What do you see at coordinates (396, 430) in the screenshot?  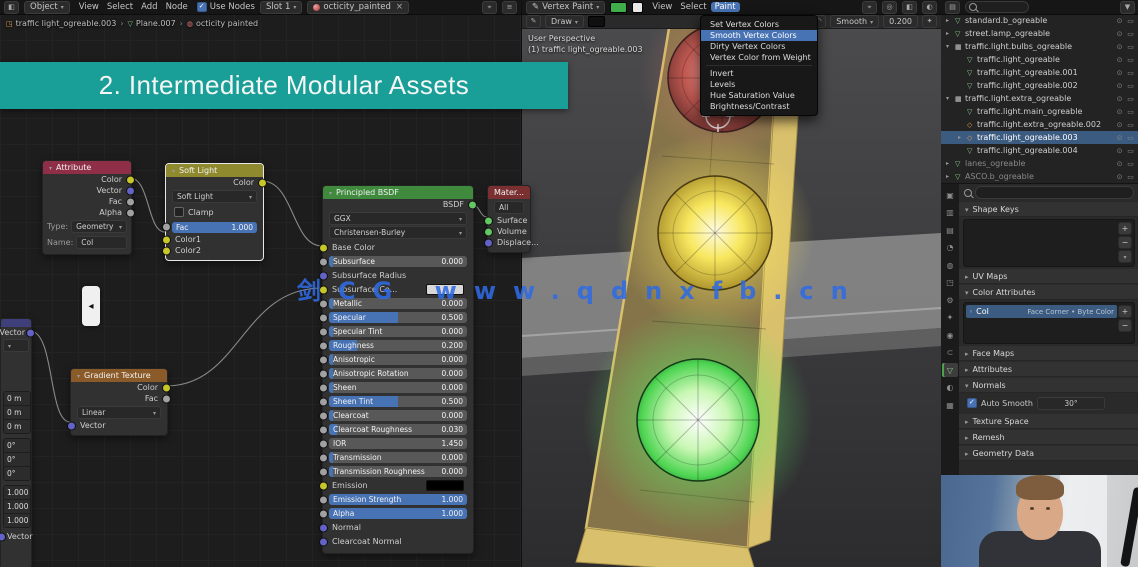 I see `node-input-row: Clearcoat Roughness 0.030` at bounding box center [396, 430].